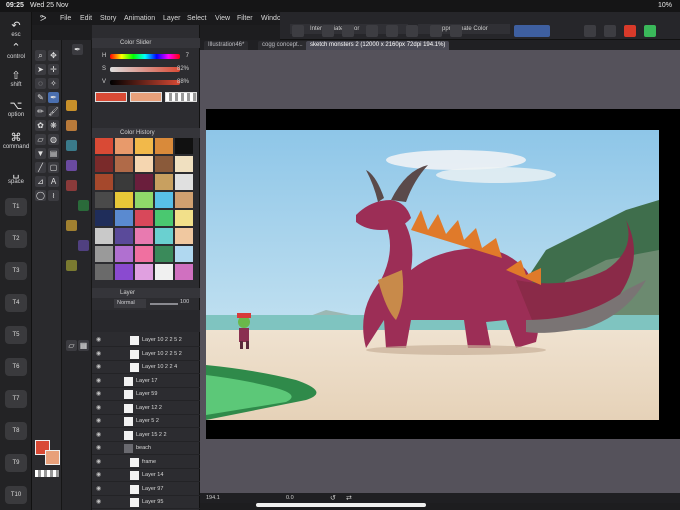  What do you see at coordinates (40, 181) in the screenshot?
I see `ruler-tool-icon: ⊿` at bounding box center [40, 181].